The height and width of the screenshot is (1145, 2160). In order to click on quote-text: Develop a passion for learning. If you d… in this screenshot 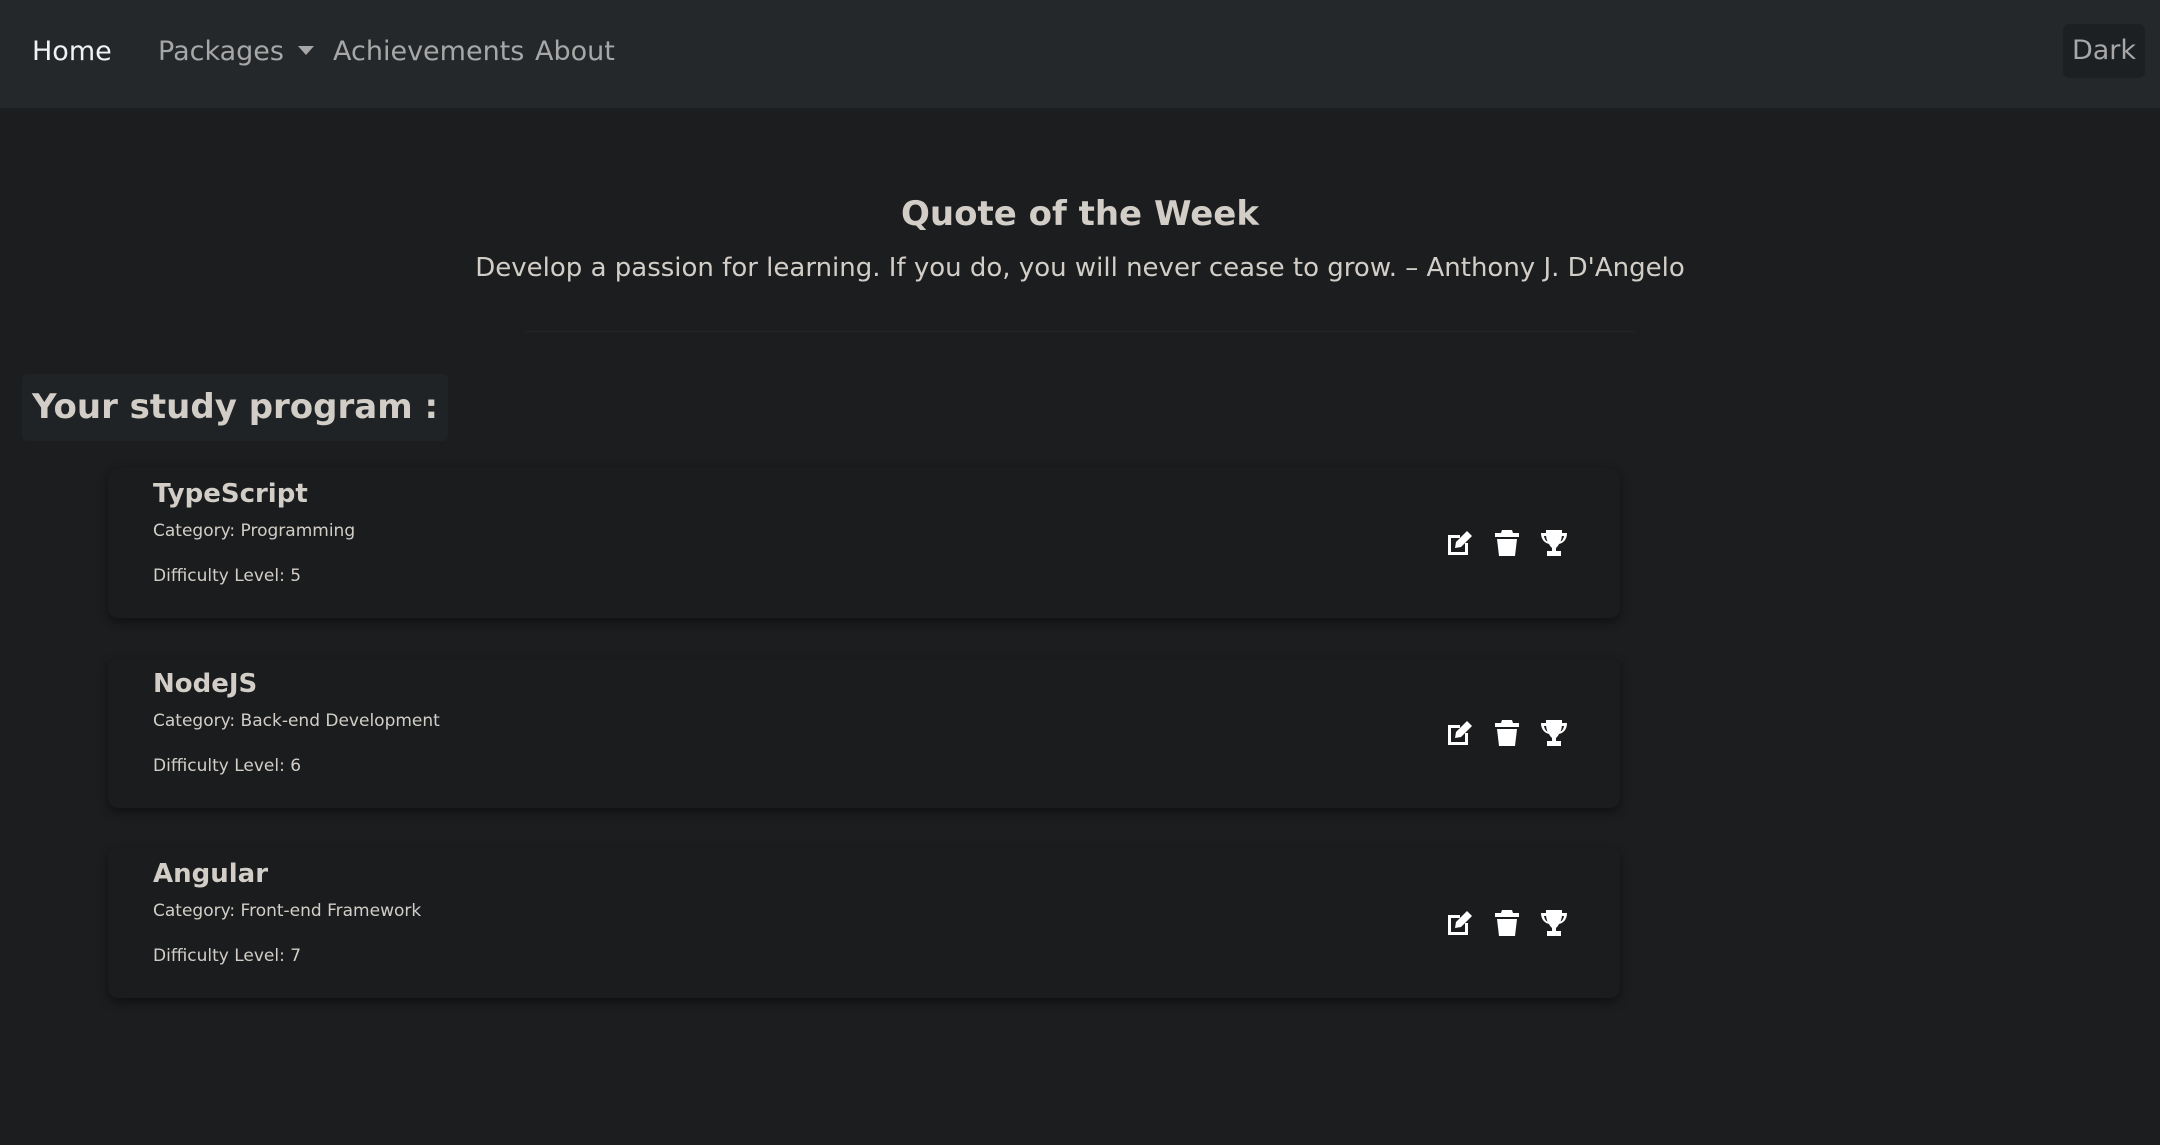, I will do `click(1080, 268)`.